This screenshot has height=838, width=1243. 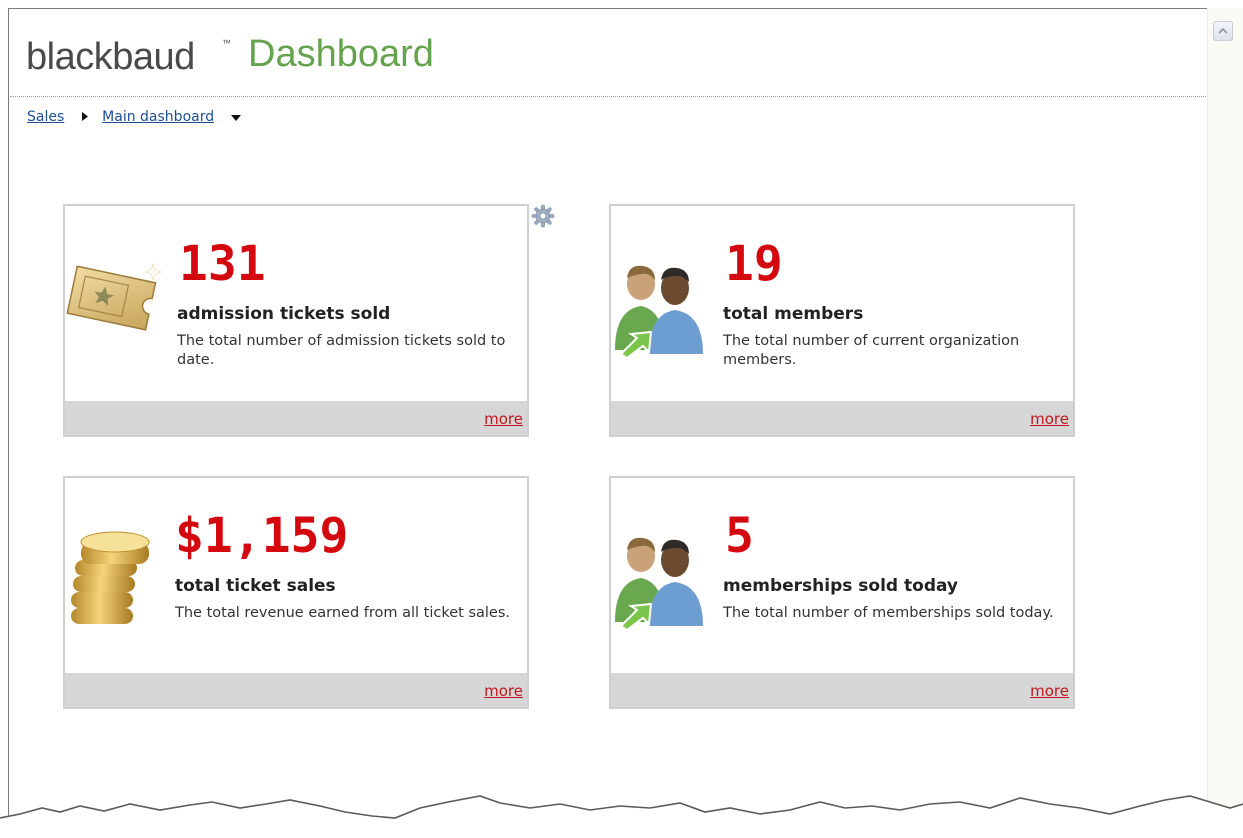 What do you see at coordinates (608, 96) in the screenshot?
I see `header-divider` at bounding box center [608, 96].